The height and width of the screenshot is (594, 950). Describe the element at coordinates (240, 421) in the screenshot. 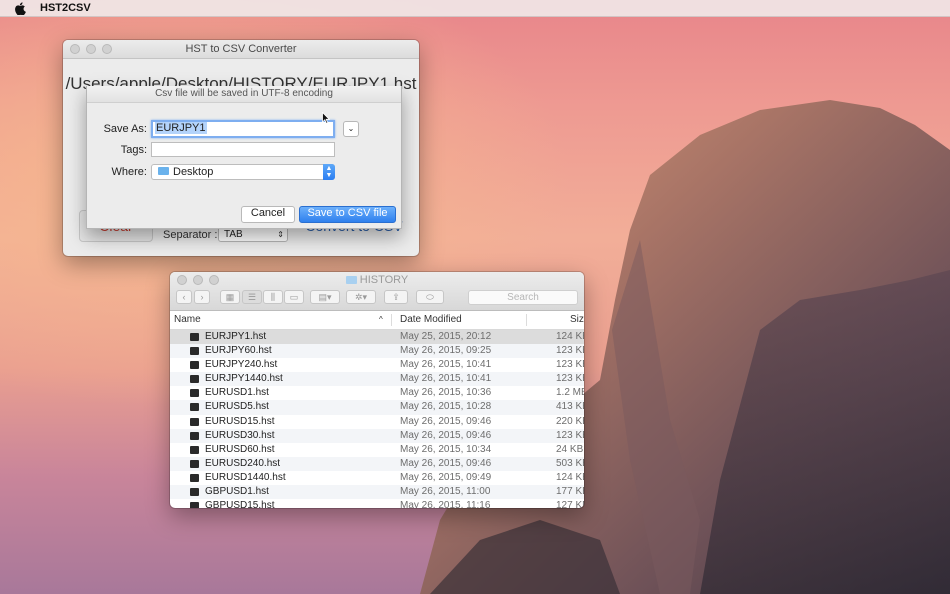

I see `file-name: EURUSD15.hst` at that location.